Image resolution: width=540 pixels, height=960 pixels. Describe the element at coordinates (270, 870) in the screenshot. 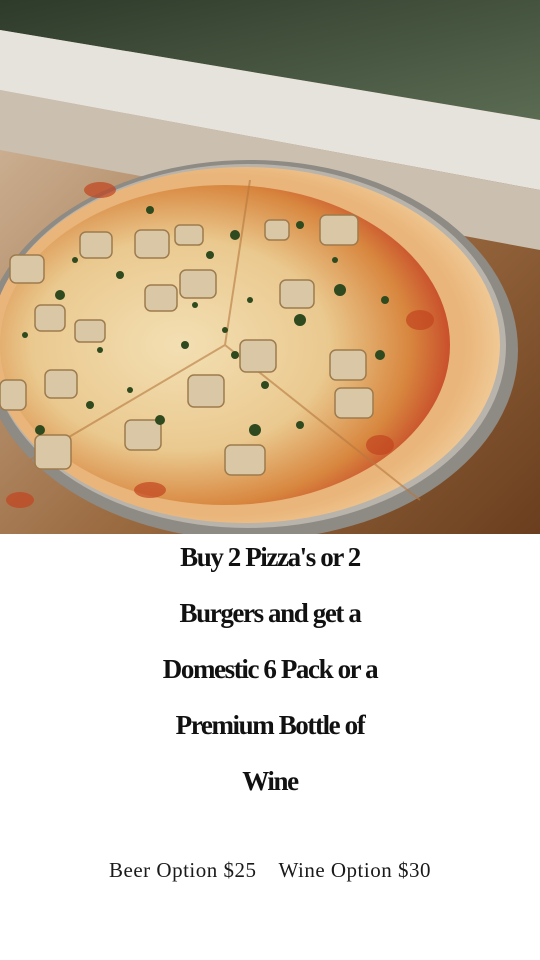

I see `price-options: Beer Option $25 Wine Option $30` at that location.